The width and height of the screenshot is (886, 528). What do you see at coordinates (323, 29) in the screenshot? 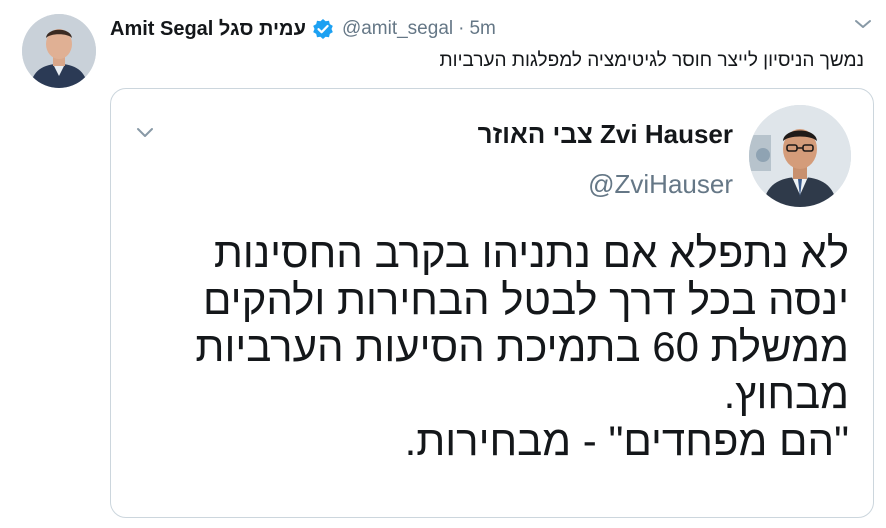
I see `verified-badge-icon` at bounding box center [323, 29].